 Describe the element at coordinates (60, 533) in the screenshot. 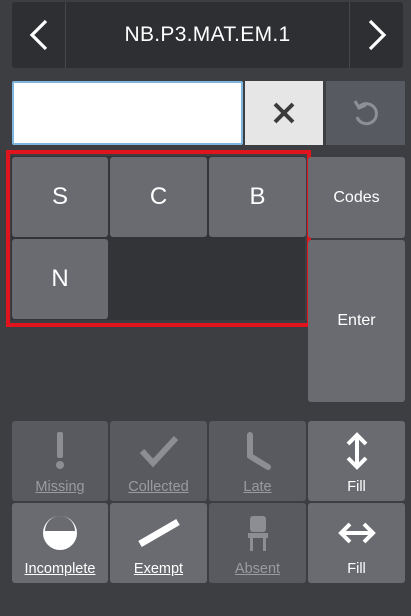

I see `half-circle-icon` at that location.